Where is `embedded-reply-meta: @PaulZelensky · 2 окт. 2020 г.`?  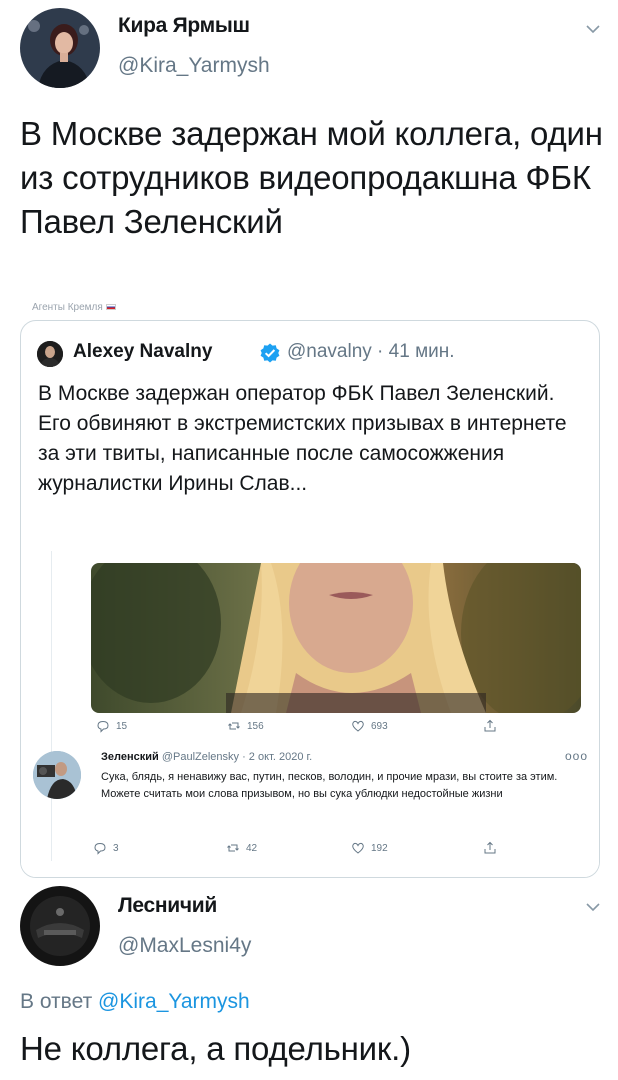
embedded-reply-meta: @PaulZelensky · 2 окт. 2020 г. is located at coordinates (237, 757).